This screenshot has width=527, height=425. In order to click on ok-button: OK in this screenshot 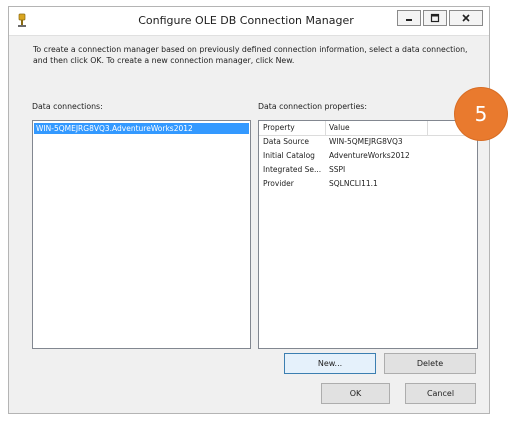, I will do `click(355, 393)`.